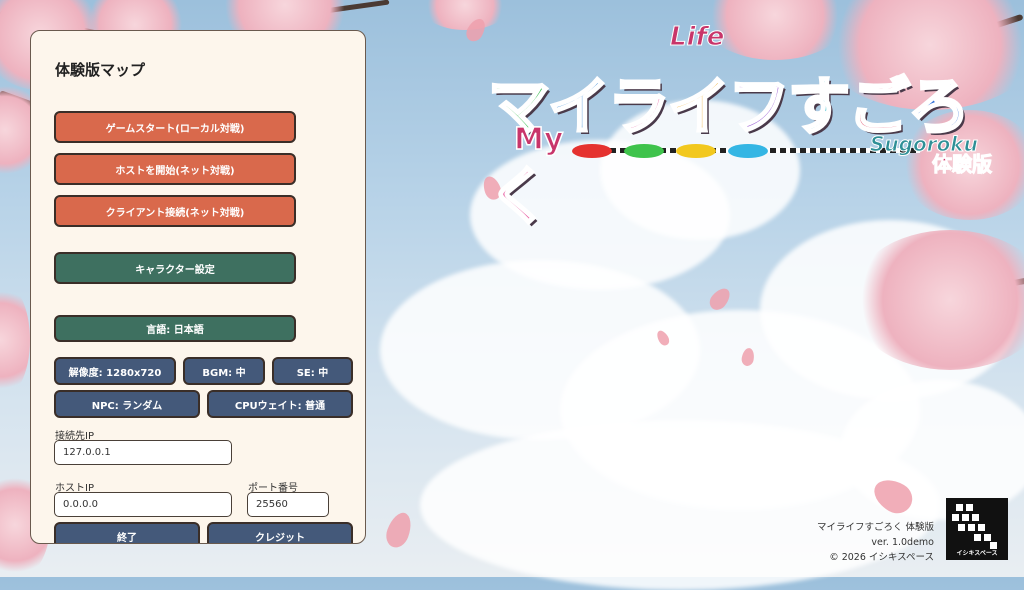  I want to click on npc-setting-button: NPC: ランダム, so click(127, 404).